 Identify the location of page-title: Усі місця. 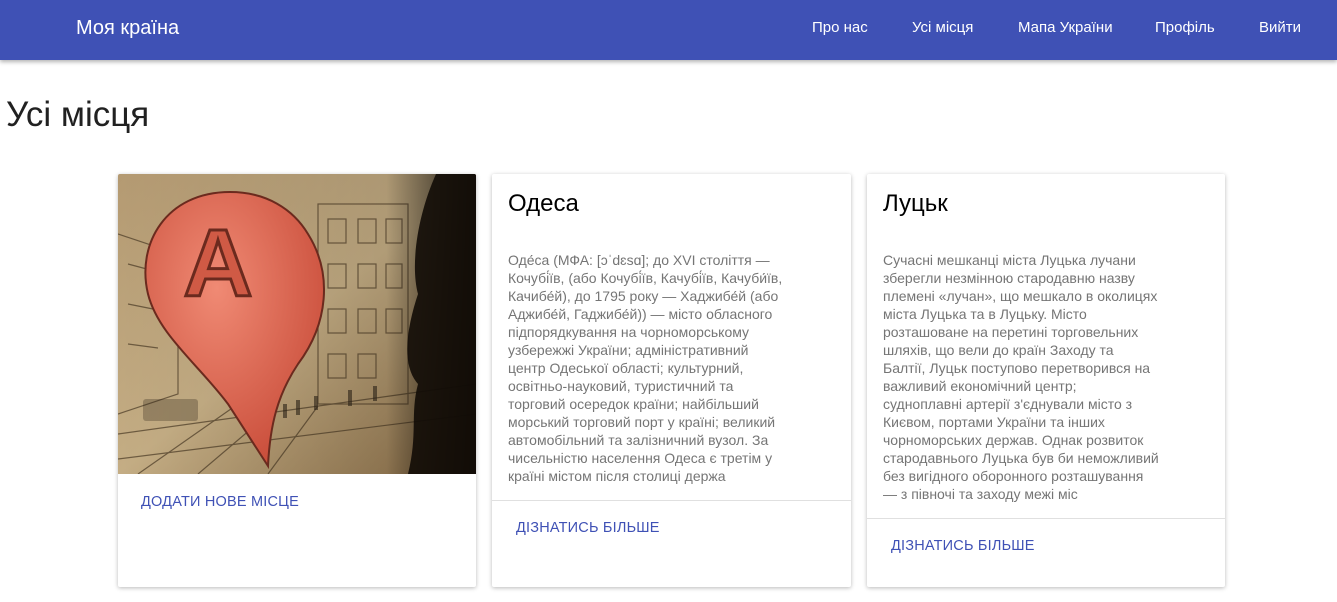
(78, 114).